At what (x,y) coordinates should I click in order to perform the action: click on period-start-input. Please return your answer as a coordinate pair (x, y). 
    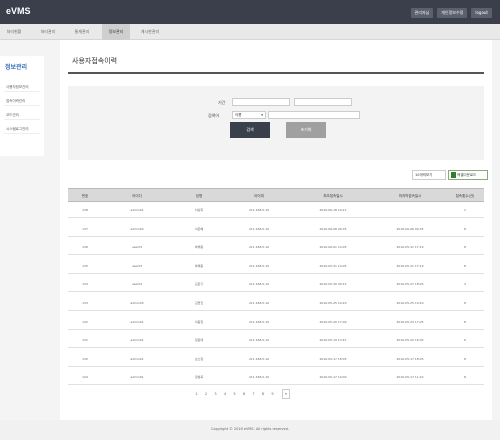
    Looking at the image, I should click on (261, 102).